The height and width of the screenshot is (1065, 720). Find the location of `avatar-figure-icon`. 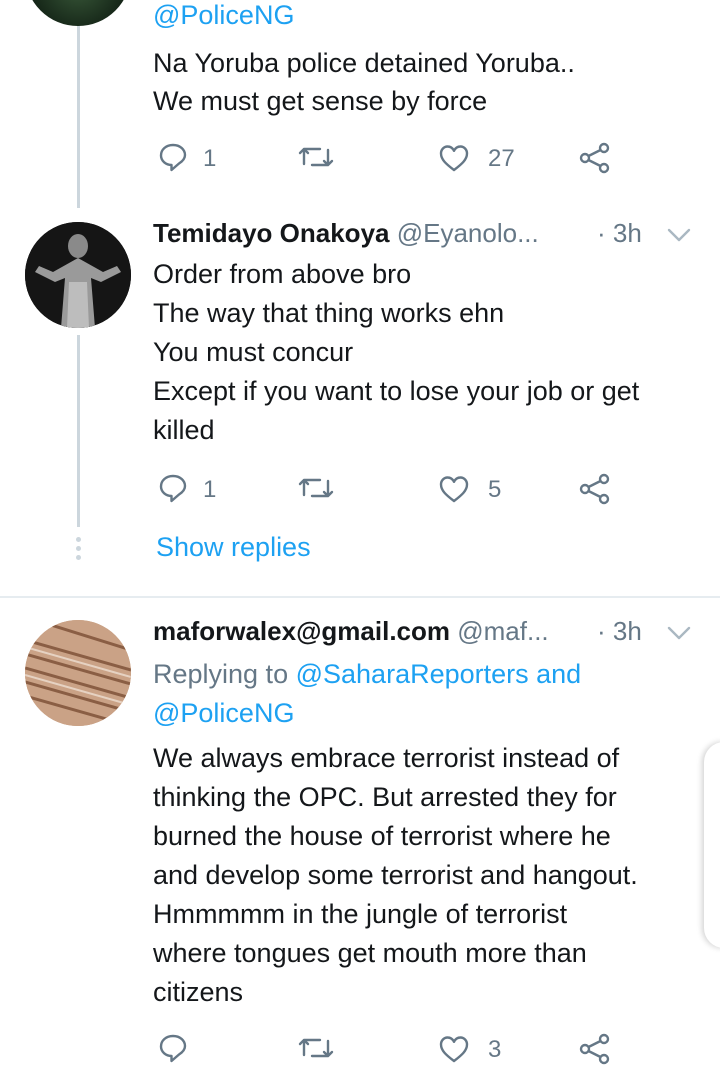

avatar-figure-icon is located at coordinates (78, 275).